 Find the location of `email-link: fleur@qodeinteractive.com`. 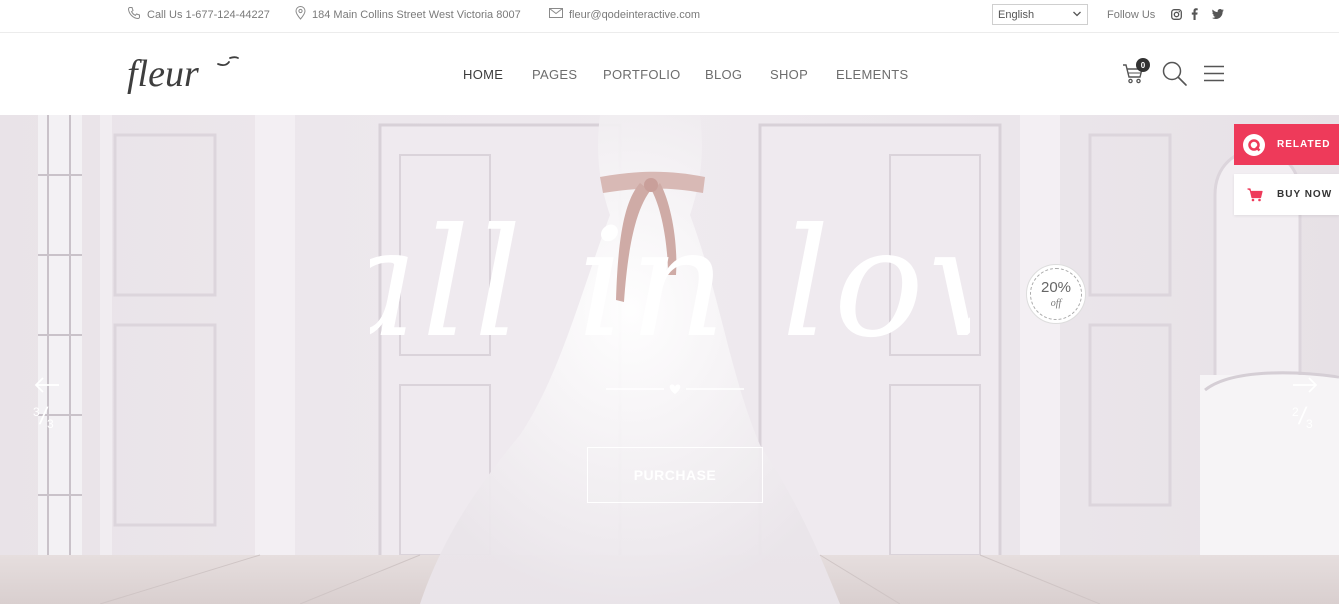

email-link: fleur@qodeinteractive.com is located at coordinates (634, 15).